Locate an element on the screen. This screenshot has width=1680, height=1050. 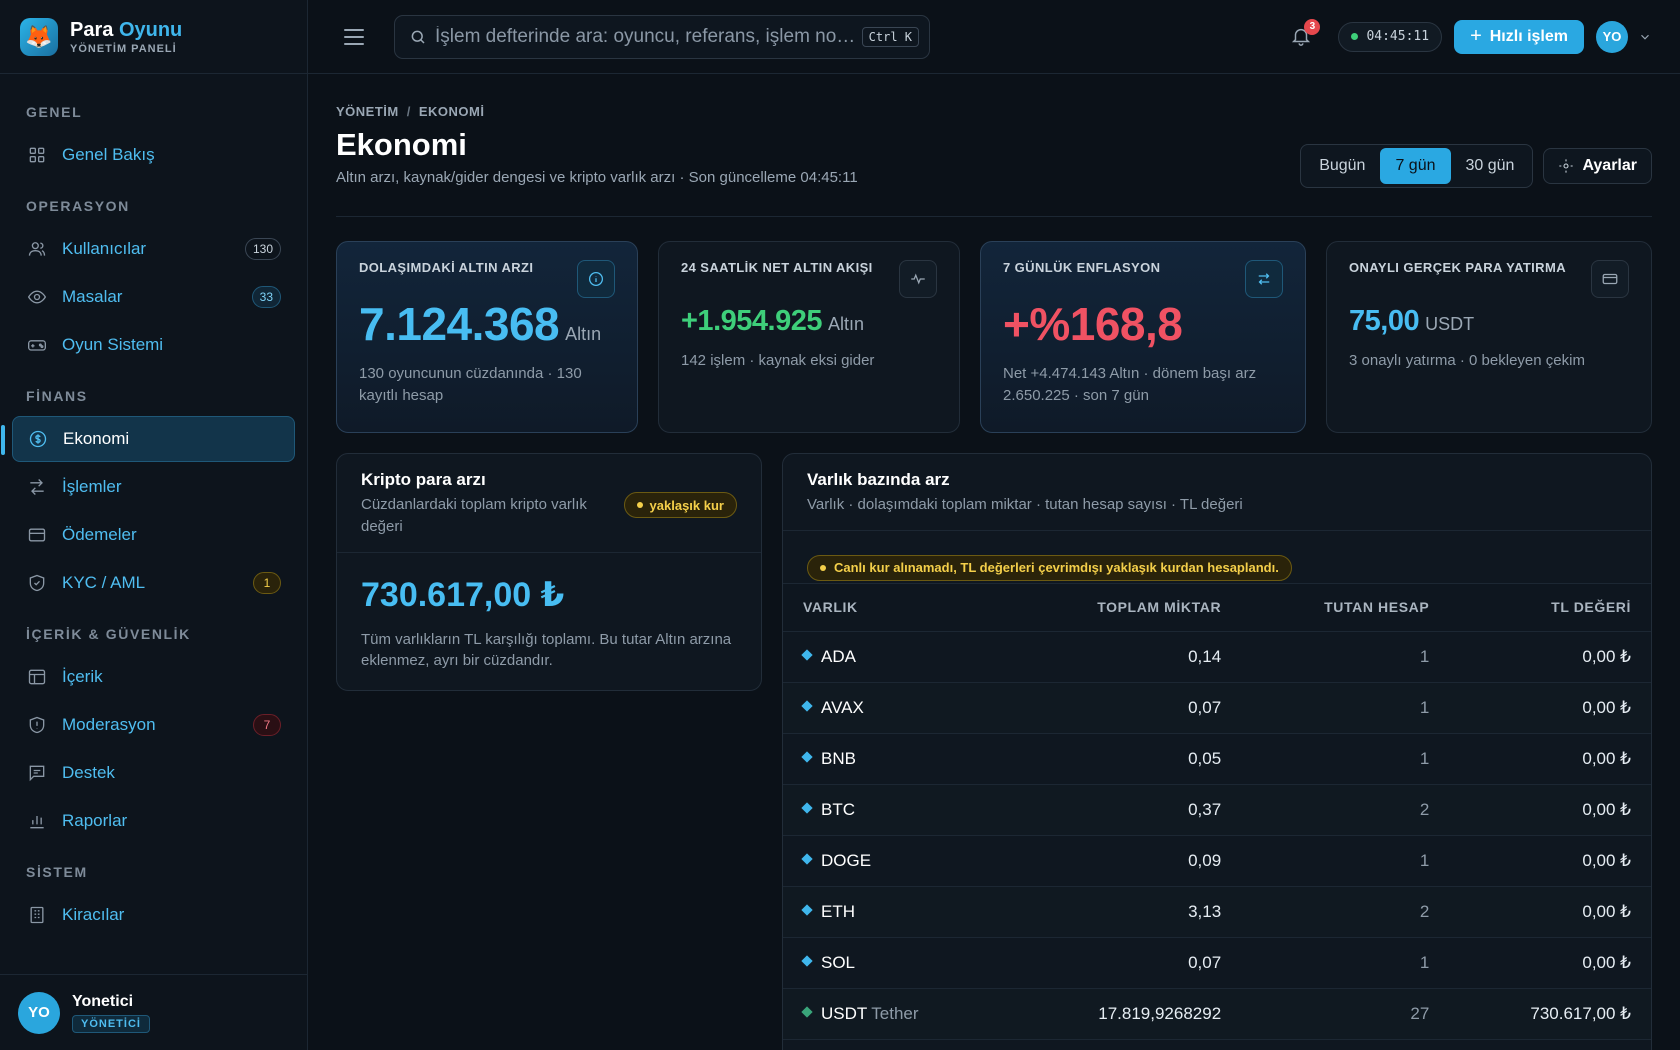
table-row: BNB 0,05 1 0,00 ₺ is located at coordinates (1217, 759).